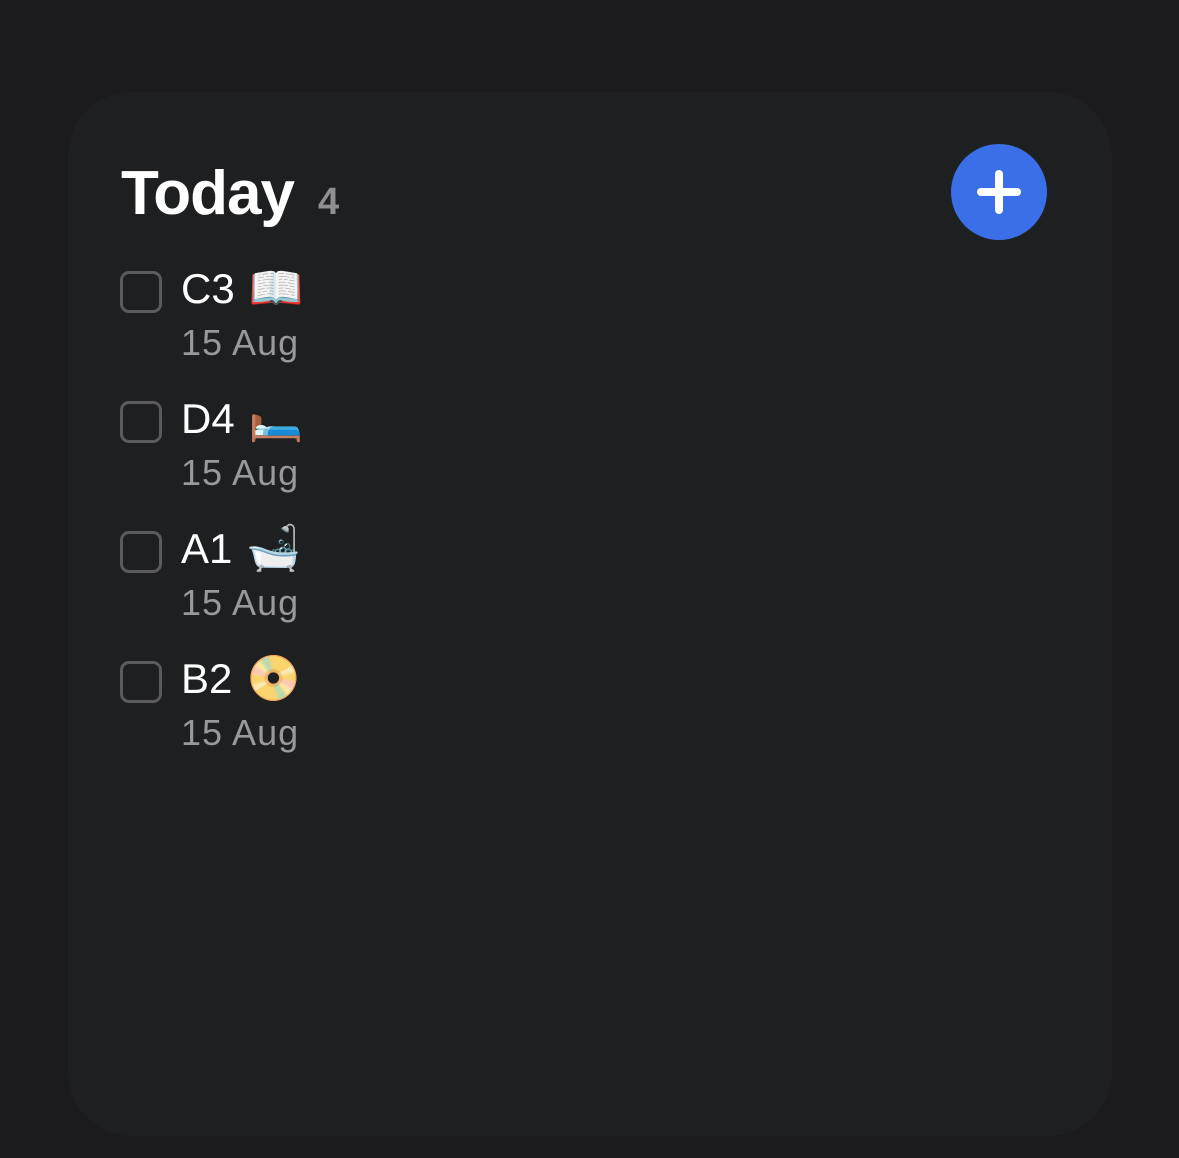  I want to click on add-task-button, so click(999, 192).